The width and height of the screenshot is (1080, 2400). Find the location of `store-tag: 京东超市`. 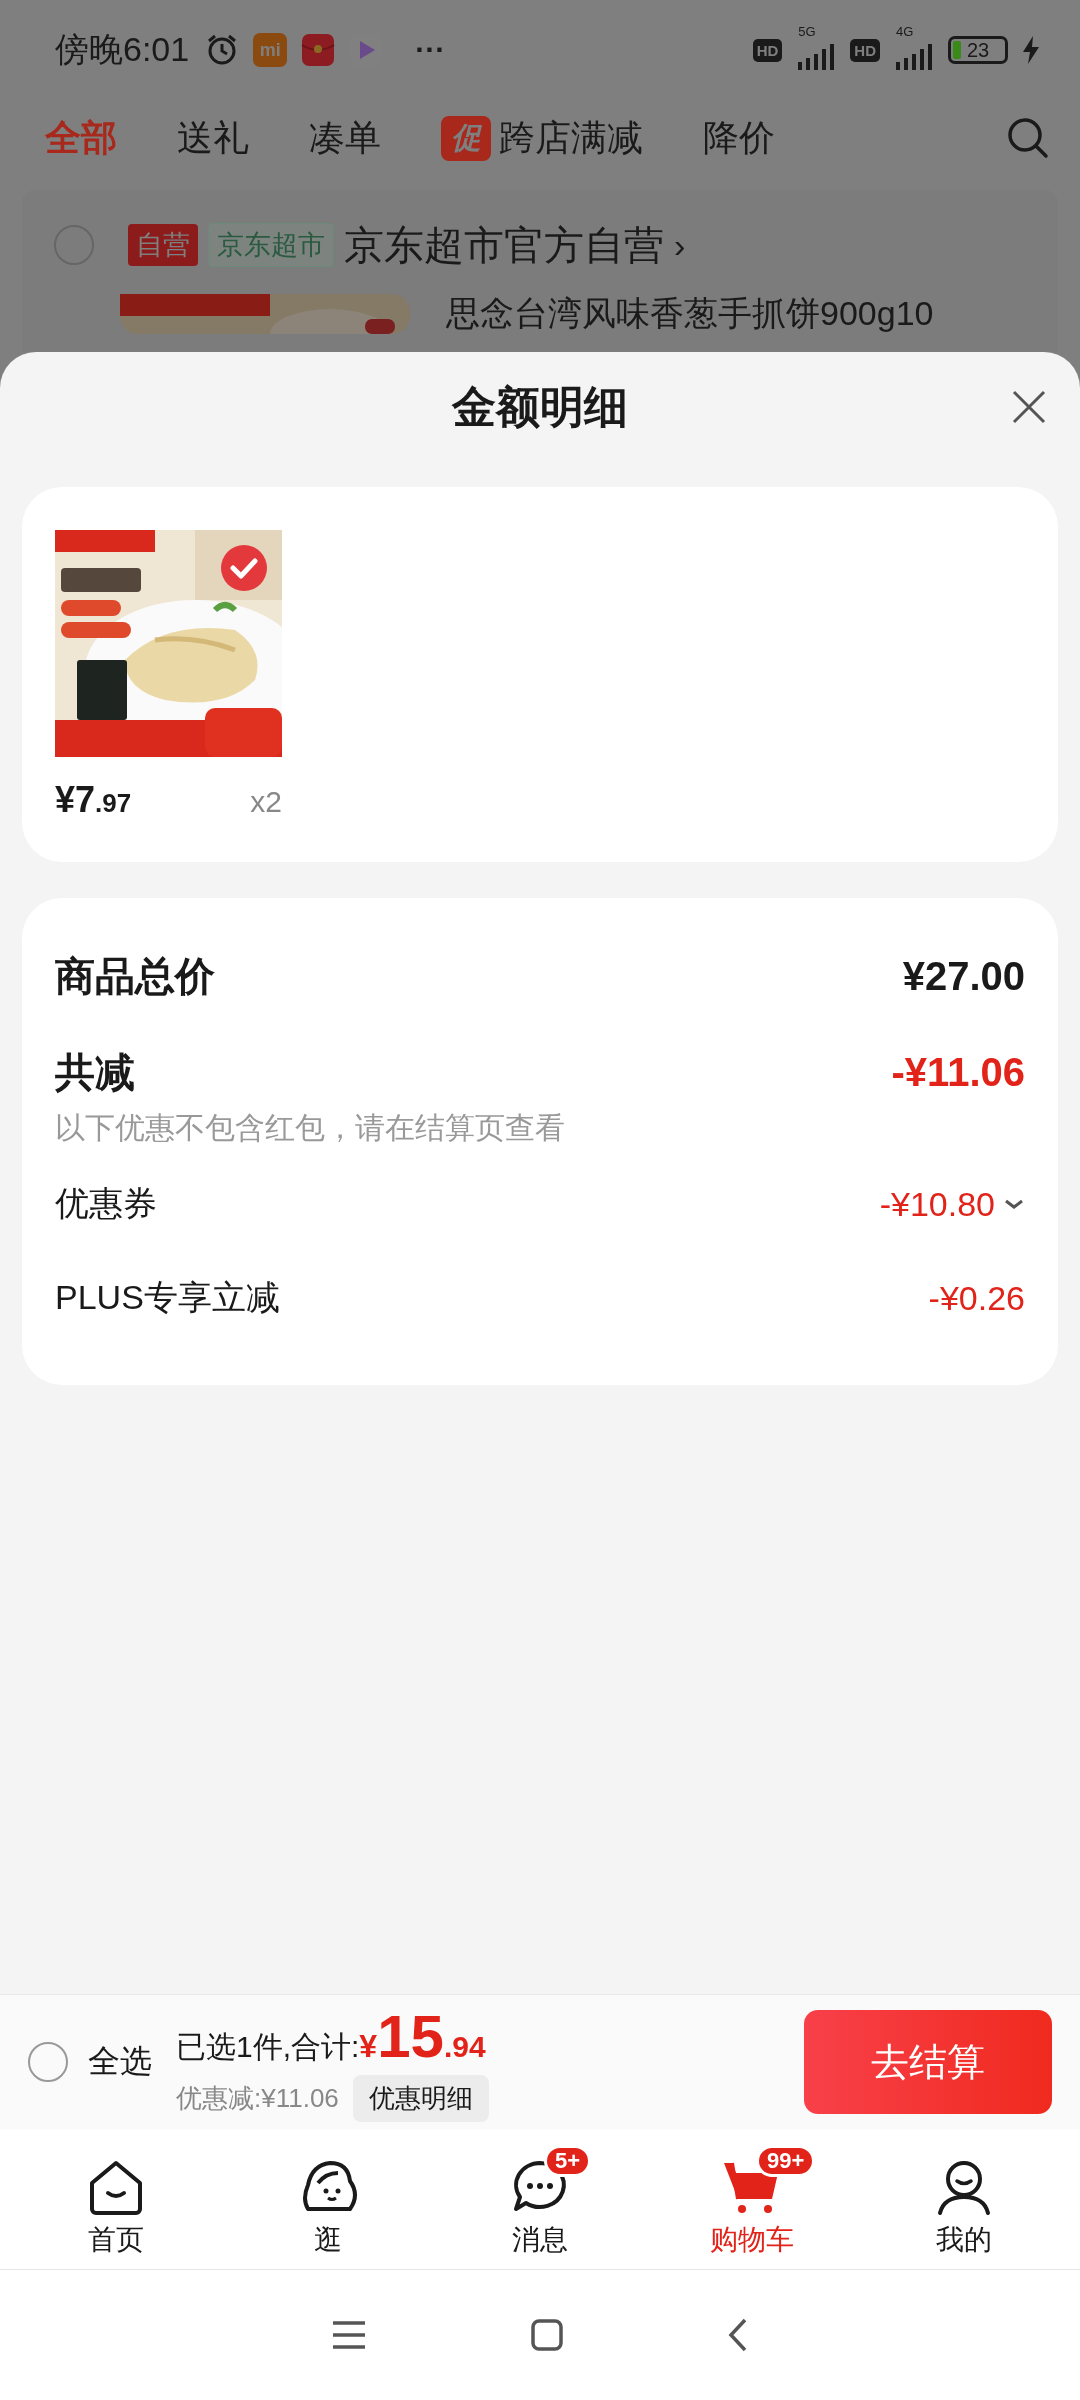

store-tag: 京东超市 is located at coordinates (271, 245).